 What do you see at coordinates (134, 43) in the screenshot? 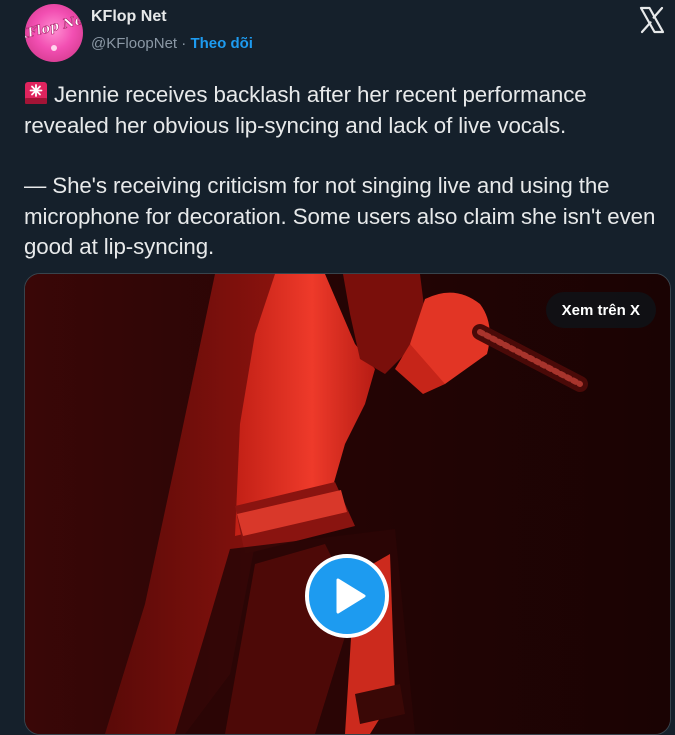
I see `author-handle: @KFloopNet` at bounding box center [134, 43].